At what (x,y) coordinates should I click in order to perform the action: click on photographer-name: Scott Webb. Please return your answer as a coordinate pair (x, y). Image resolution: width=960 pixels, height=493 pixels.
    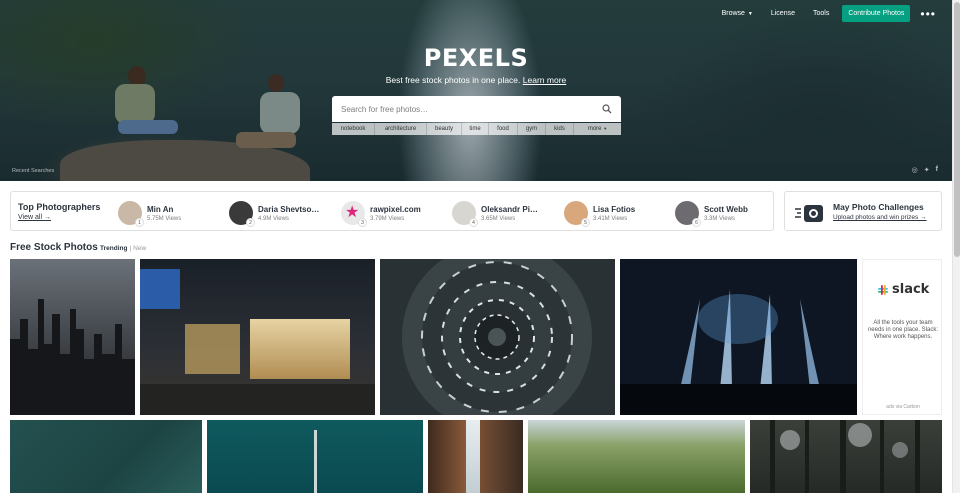
    Looking at the image, I should click on (726, 209).